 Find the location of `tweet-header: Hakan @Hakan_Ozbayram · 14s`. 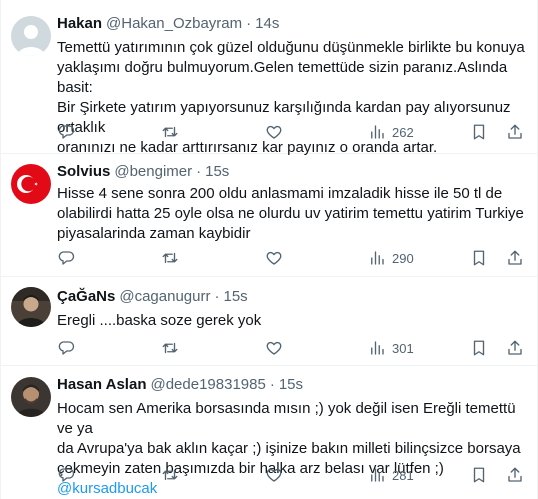

tweet-header: Hakan @Hakan_Ozbayram · 14s is located at coordinates (168, 24).